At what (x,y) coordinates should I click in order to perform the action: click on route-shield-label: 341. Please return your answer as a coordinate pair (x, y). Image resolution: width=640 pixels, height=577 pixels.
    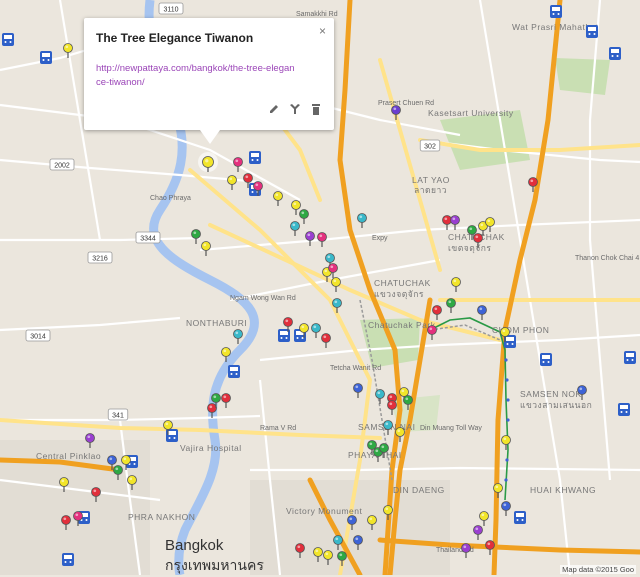
    Looking at the image, I should click on (118, 416).